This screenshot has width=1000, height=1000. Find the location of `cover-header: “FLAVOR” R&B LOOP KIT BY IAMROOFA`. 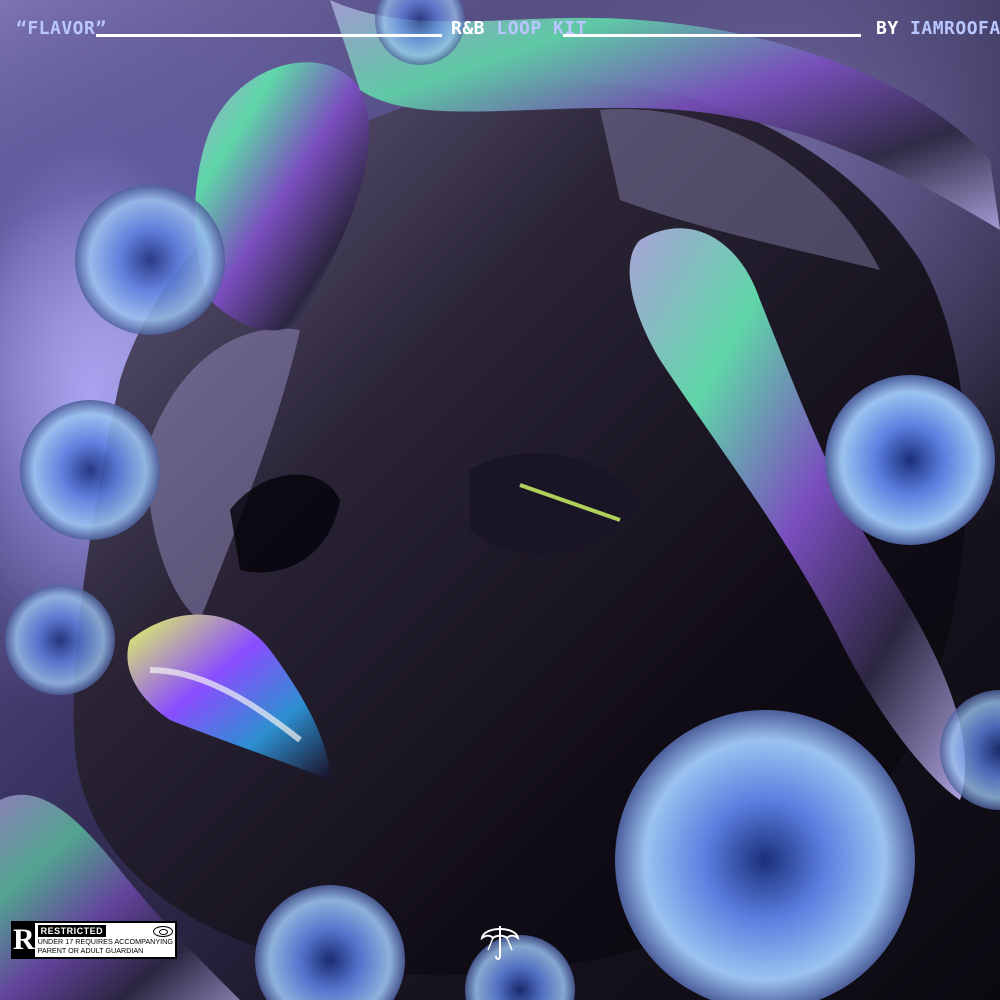

cover-header: “FLAVOR” R&B LOOP KIT BY IAMROOFA is located at coordinates (500, 31).